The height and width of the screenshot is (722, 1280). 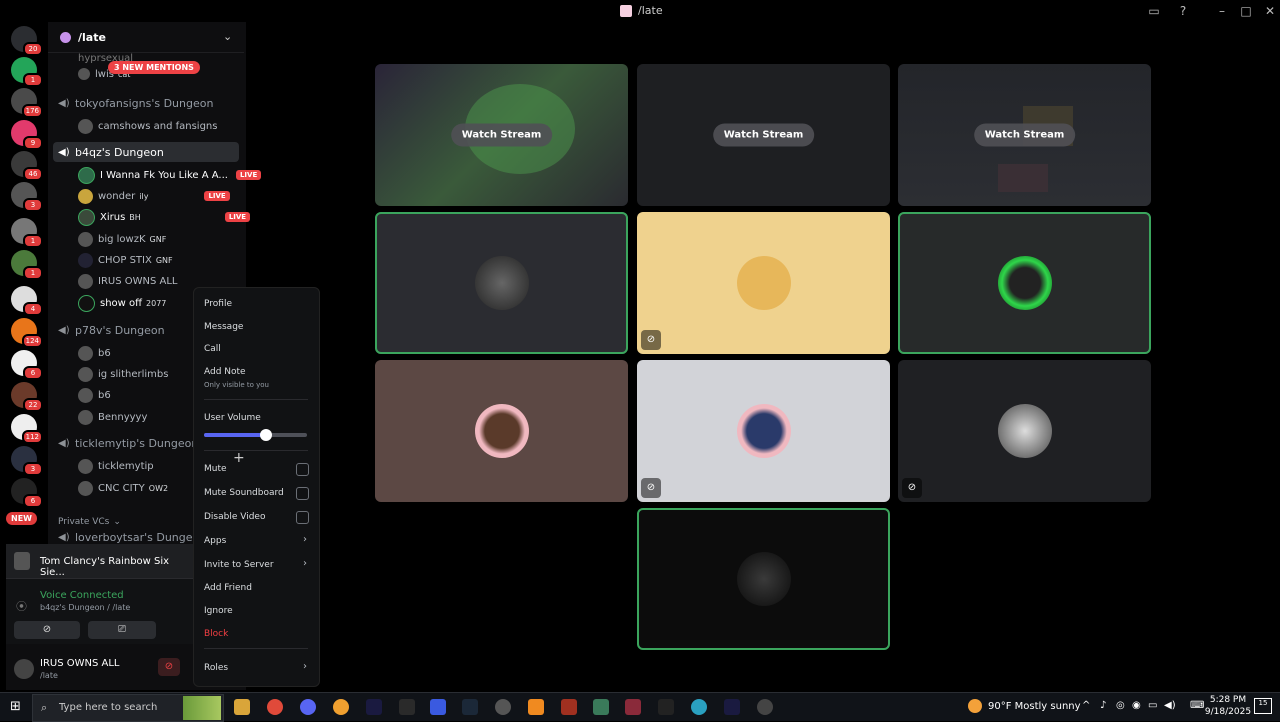 What do you see at coordinates (158, 260) in the screenshot?
I see `list-item: CHOP STIX GNF` at bounding box center [158, 260].